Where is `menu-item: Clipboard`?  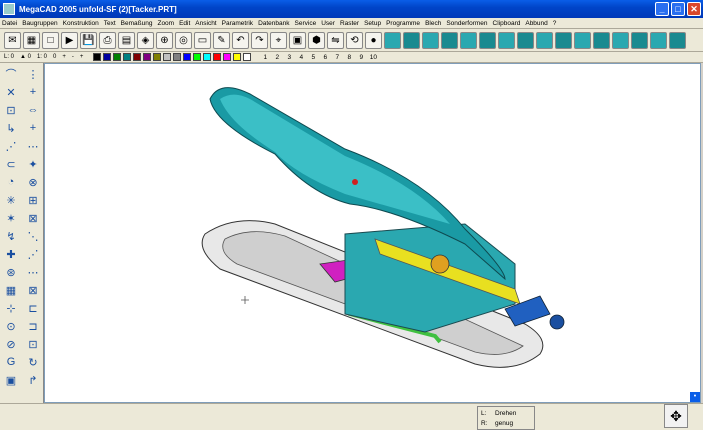
menu-item: Clipboard is located at coordinates (507, 23).